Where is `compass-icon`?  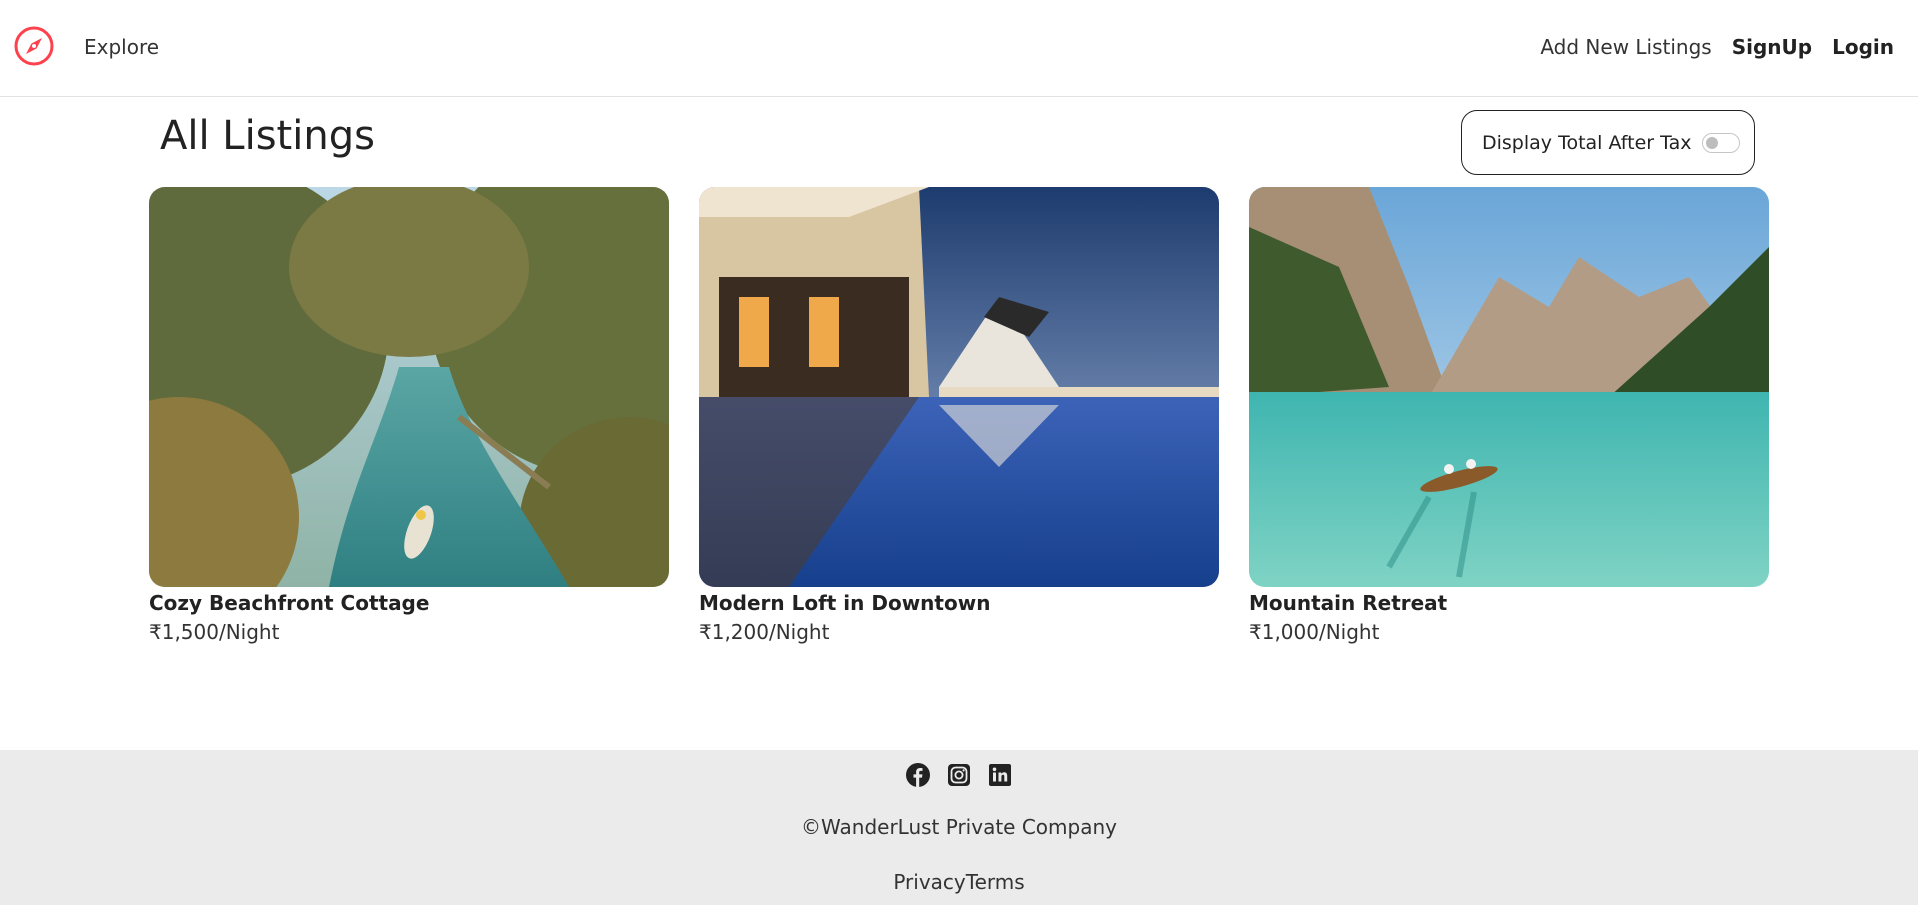
compass-icon is located at coordinates (34, 46).